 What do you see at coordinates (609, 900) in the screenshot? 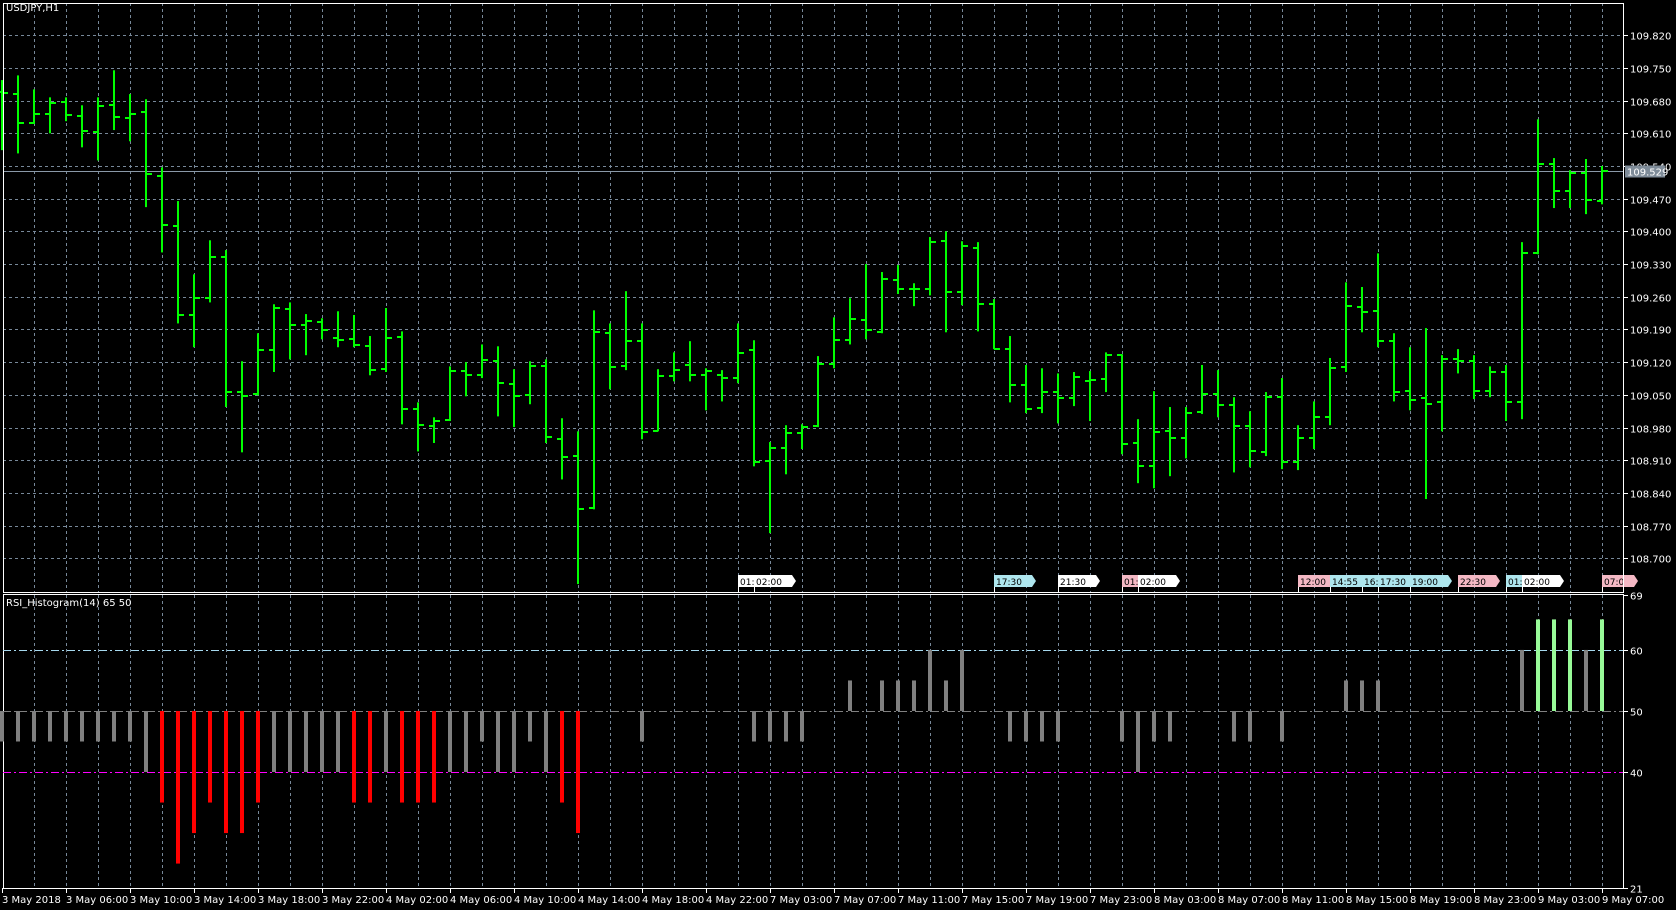
I see `time-axis-label: 4 May 14:00` at bounding box center [609, 900].